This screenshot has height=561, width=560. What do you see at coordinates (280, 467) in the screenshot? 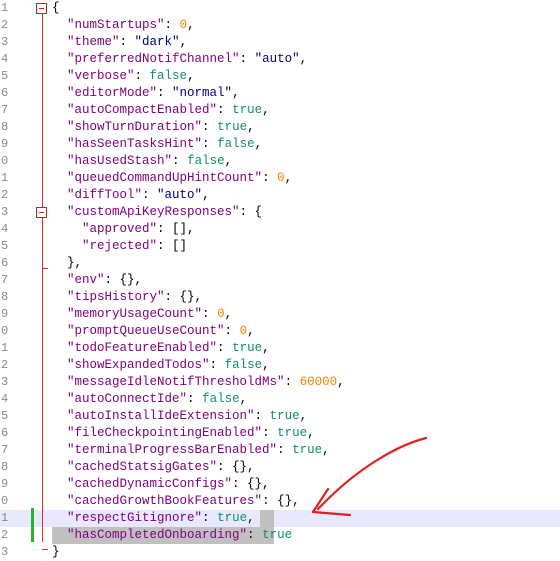
I see `code-line: 8 "cachedStatsigGates": {},` at bounding box center [280, 467].